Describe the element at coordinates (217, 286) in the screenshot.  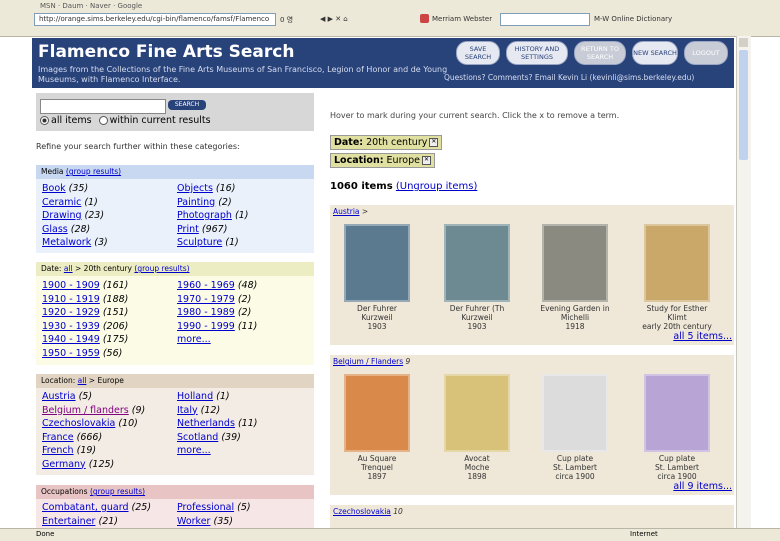
I see `facet-item: 1960 - 1969 (48)` at that location.